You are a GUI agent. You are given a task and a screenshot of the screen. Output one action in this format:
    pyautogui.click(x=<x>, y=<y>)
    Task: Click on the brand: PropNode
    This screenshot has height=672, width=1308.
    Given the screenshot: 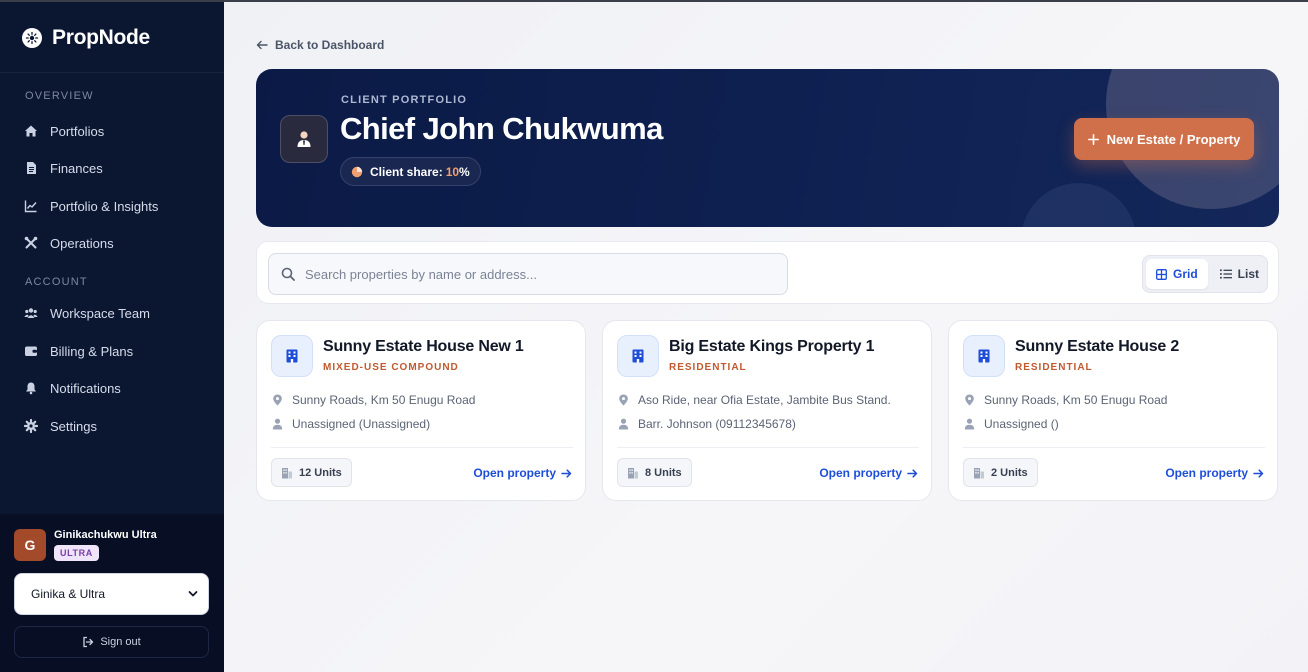 What is the action you would take?
    pyautogui.click(x=86, y=38)
    